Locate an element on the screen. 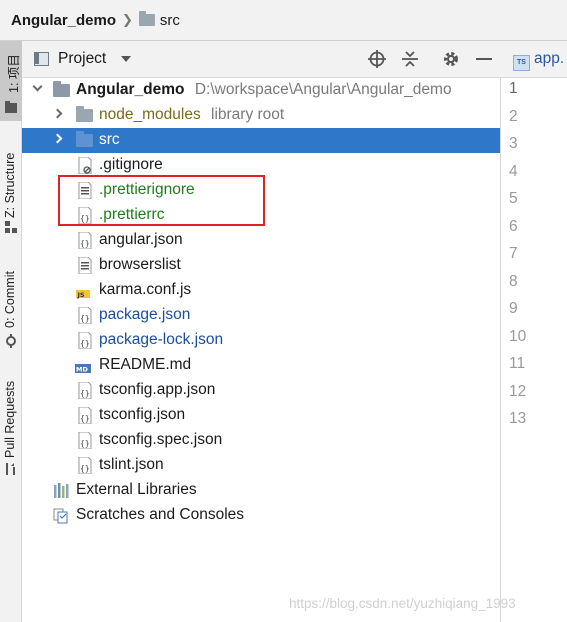  tree-row-file: {} tsconfig.json is located at coordinates (261, 415).